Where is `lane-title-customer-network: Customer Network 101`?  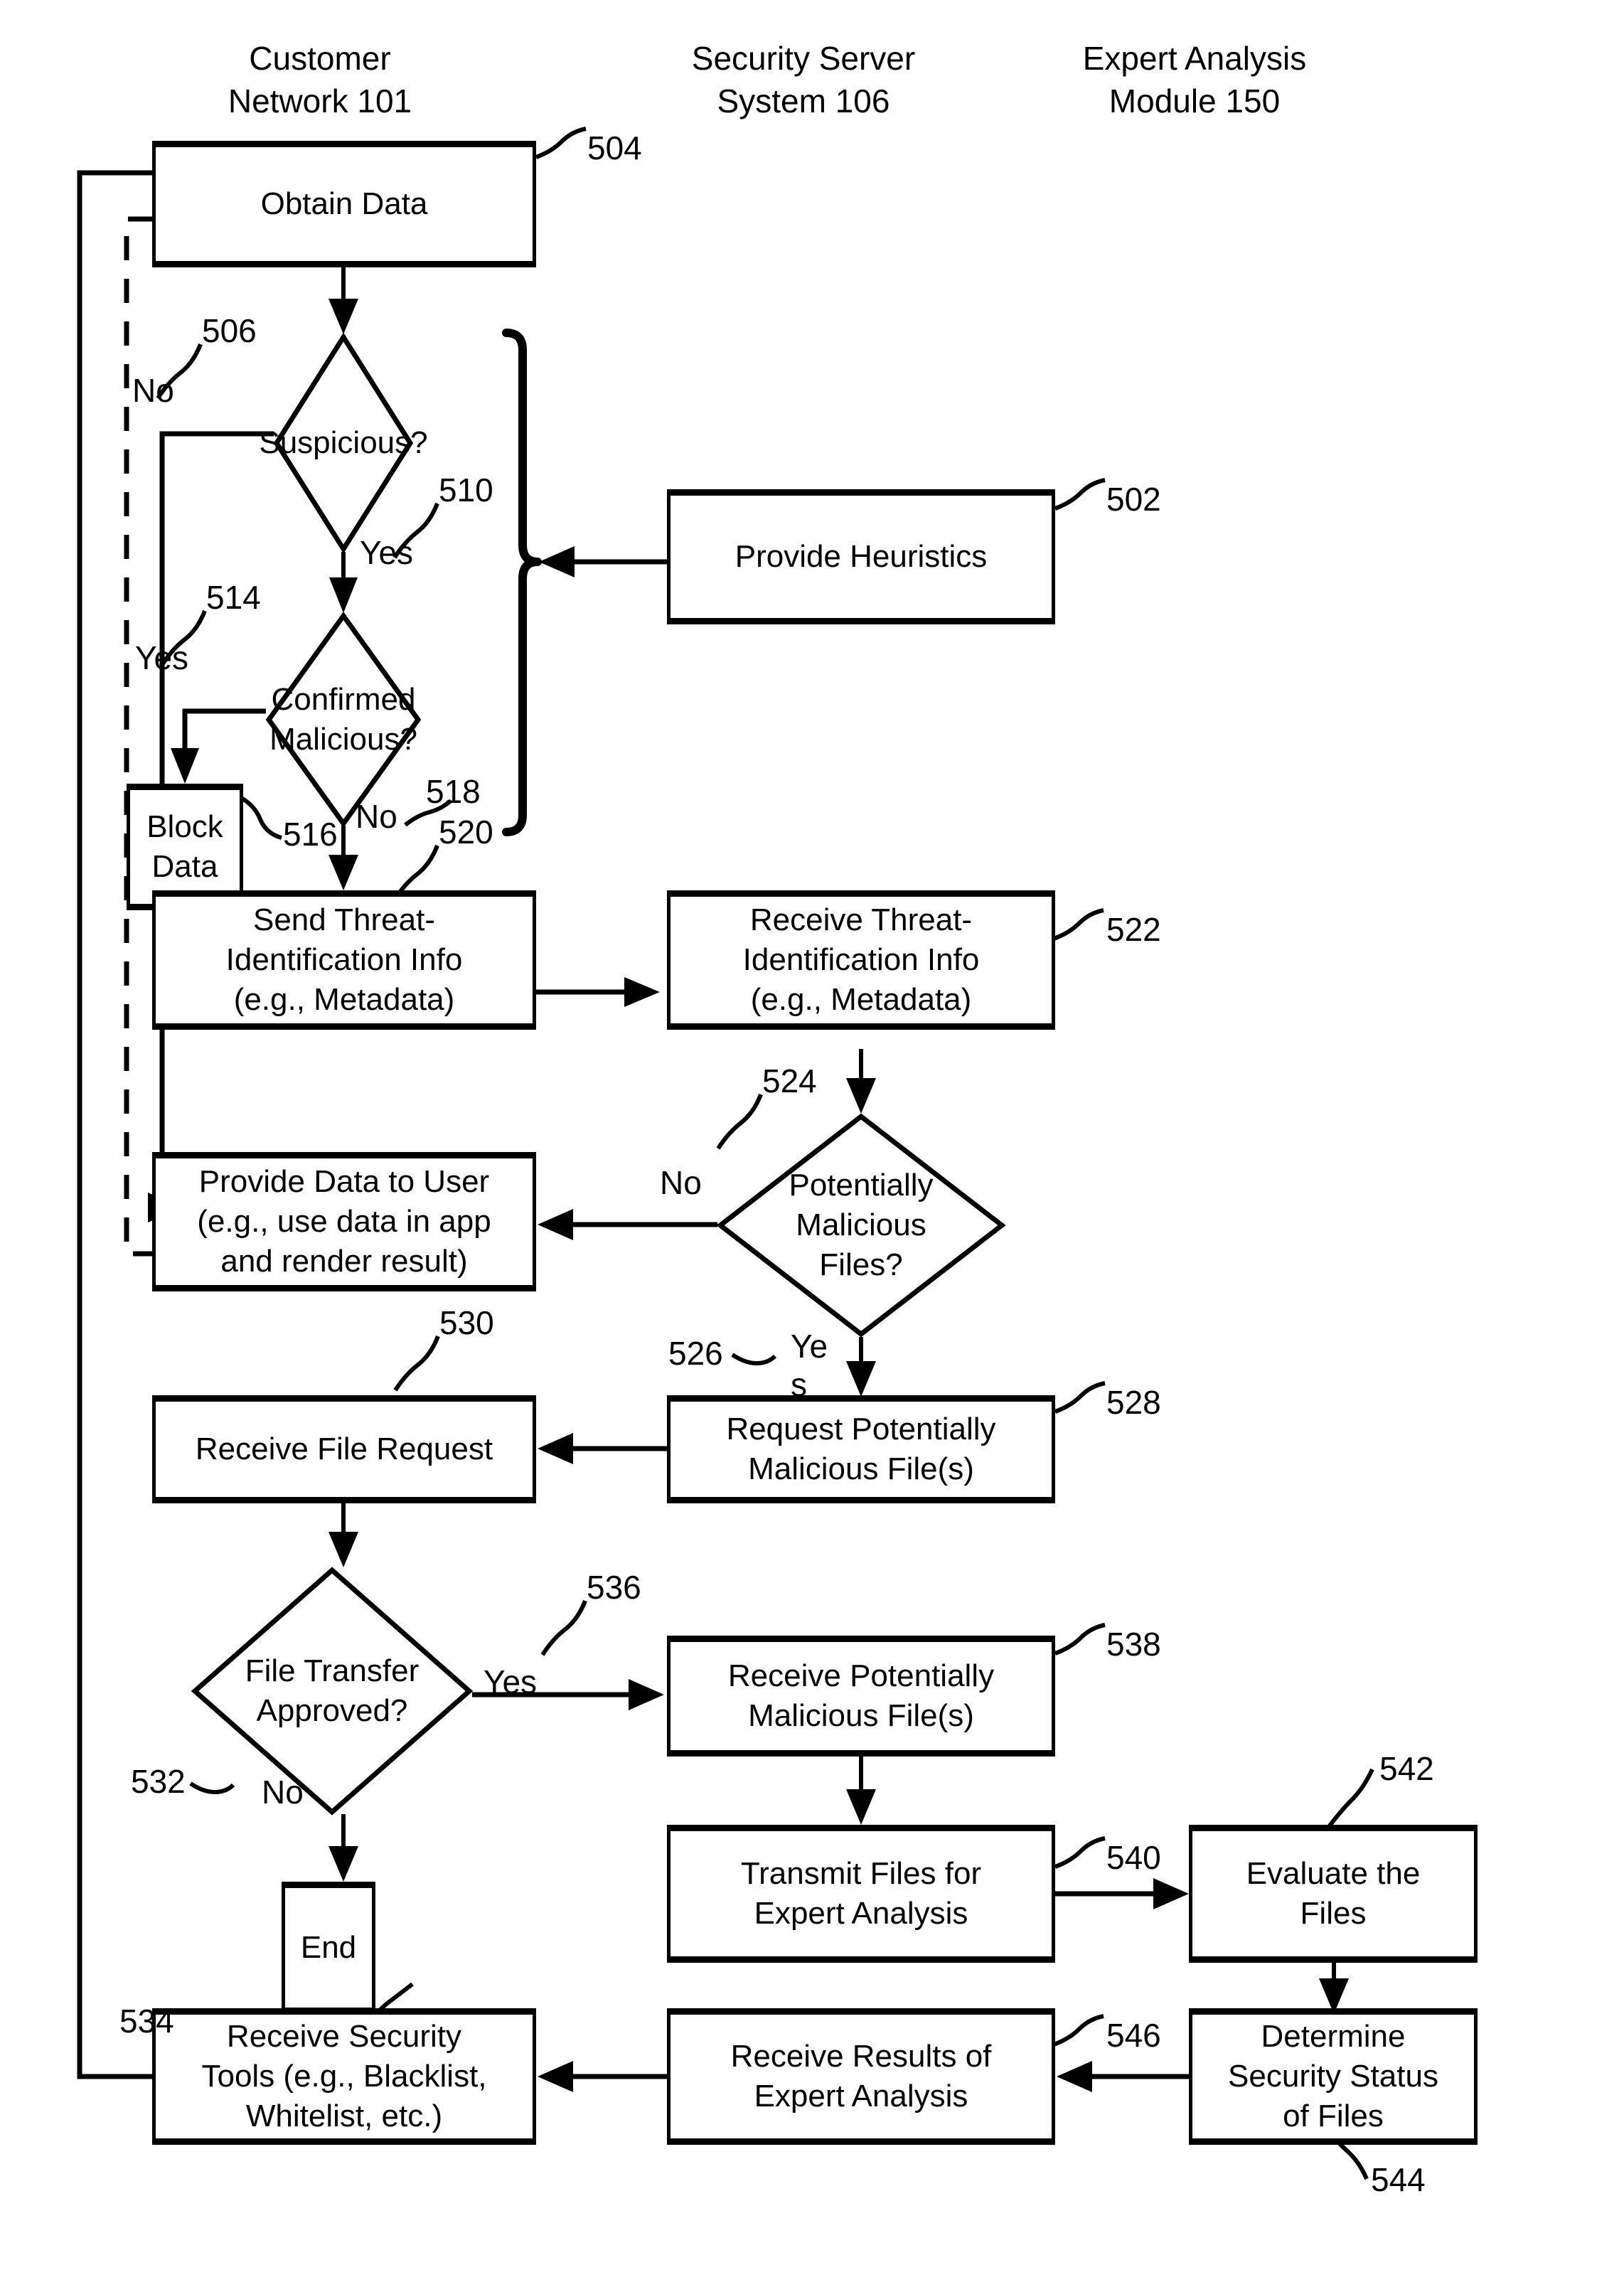 lane-title-customer-network: Customer Network 101 is located at coordinates (320, 79).